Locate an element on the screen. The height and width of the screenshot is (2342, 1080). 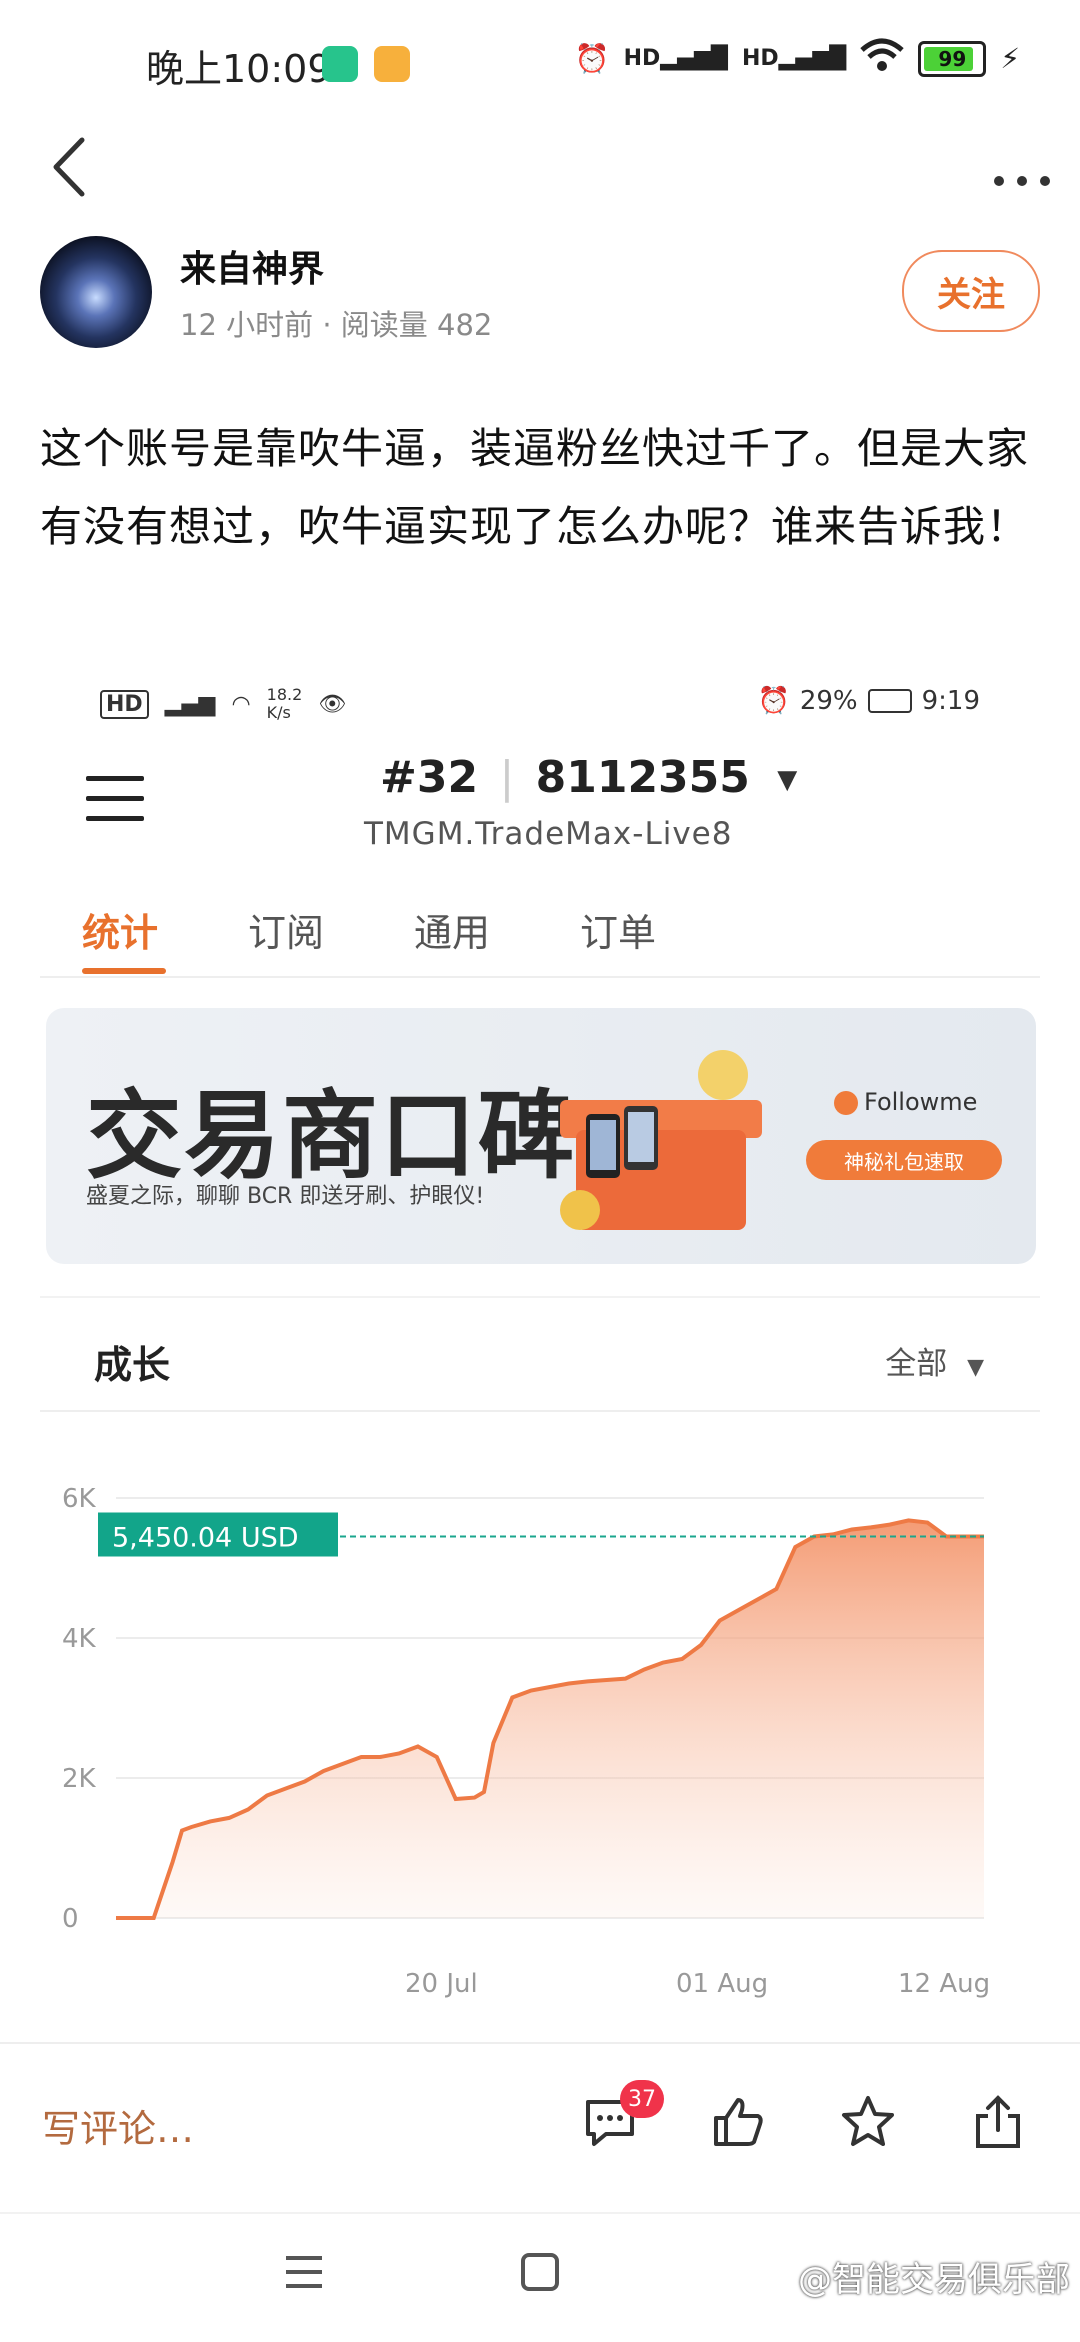
more-options-icon is located at coordinates (1022, 173).